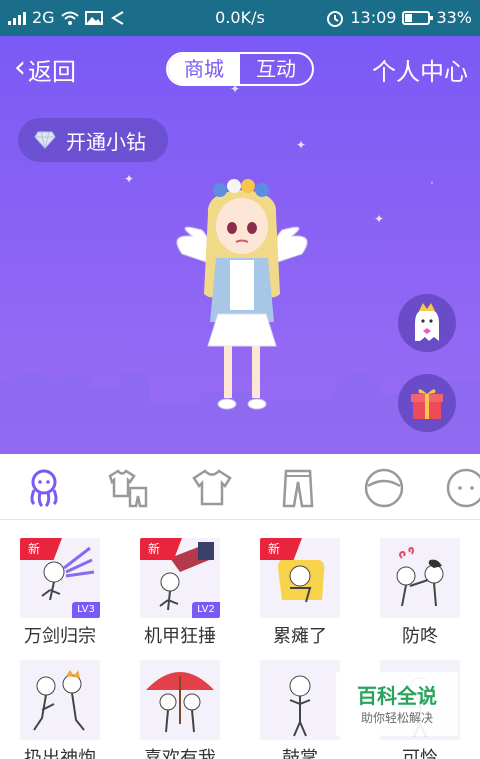 This screenshot has height=759, width=480. I want to click on crown-ghost-icon, so click(427, 322).